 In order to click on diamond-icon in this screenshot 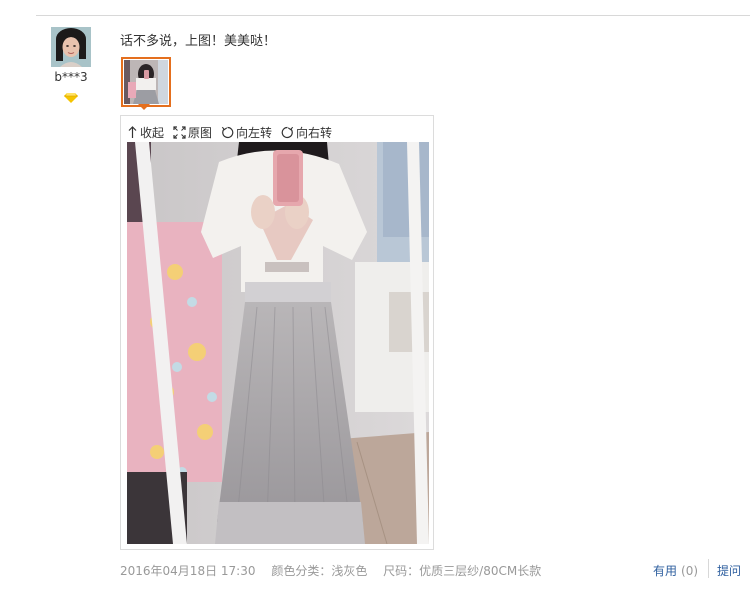, I will do `click(71, 97)`.